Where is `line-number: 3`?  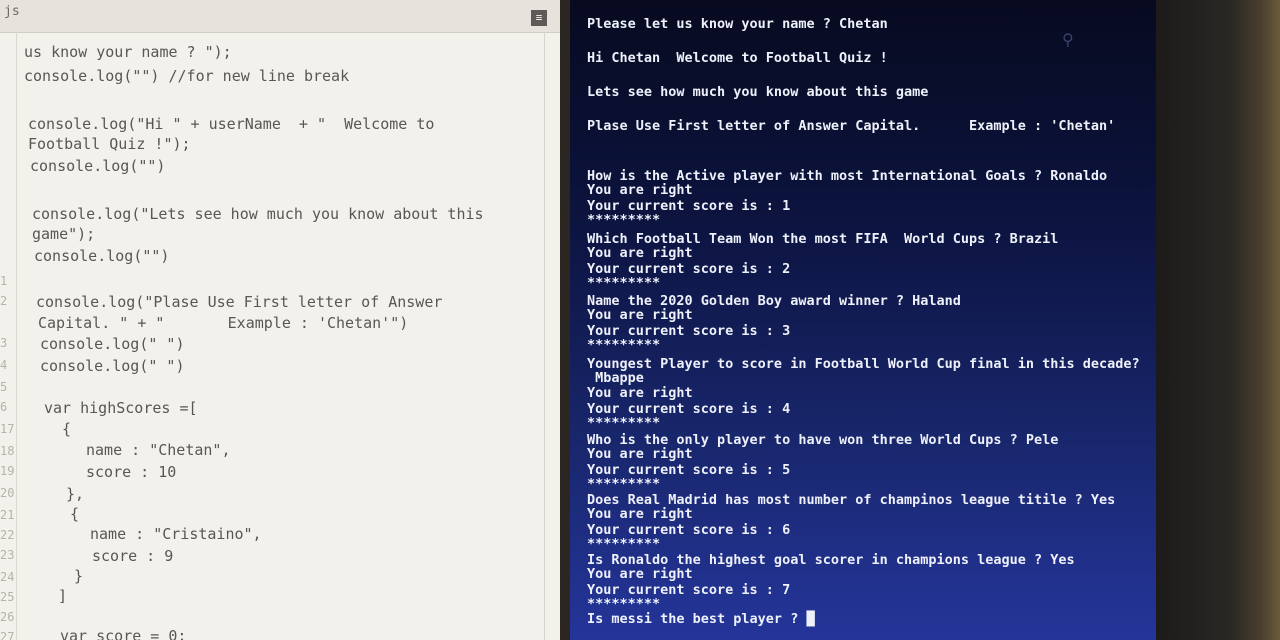 line-number: 3 is located at coordinates (4, 343).